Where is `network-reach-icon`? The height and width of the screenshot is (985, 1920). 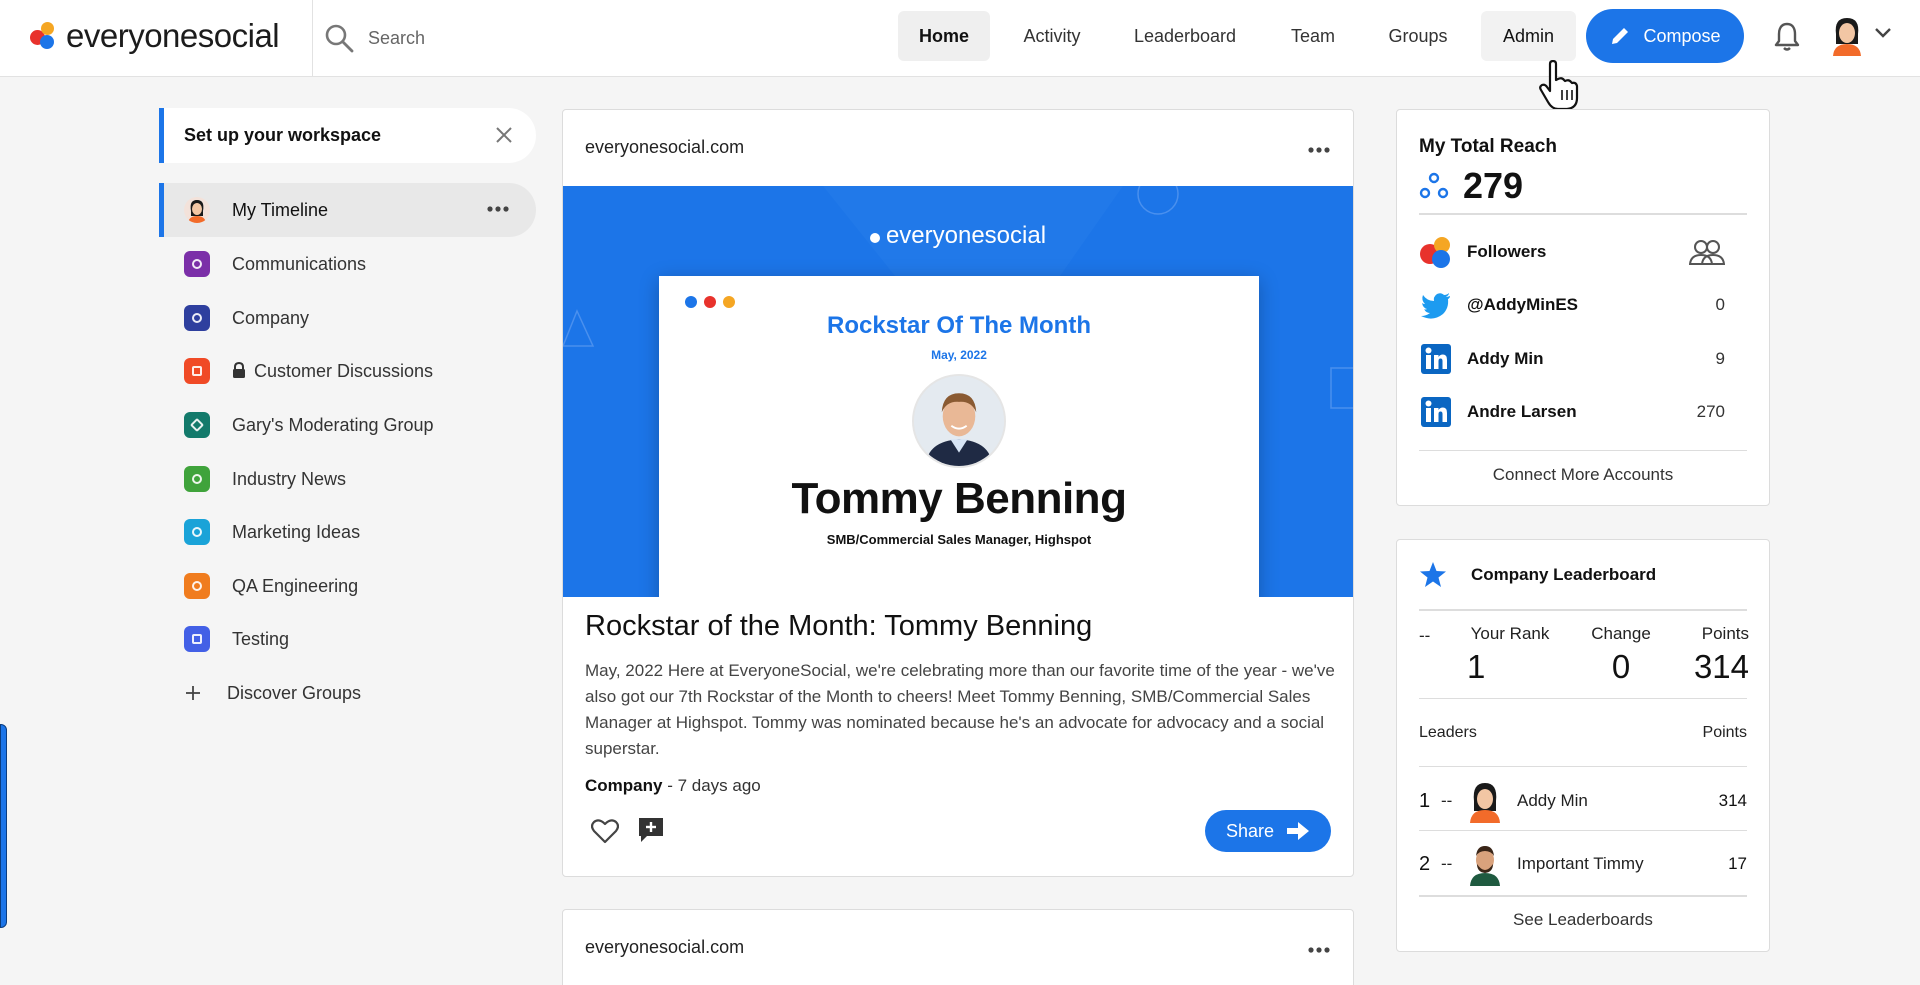
network-reach-icon is located at coordinates (1434, 185).